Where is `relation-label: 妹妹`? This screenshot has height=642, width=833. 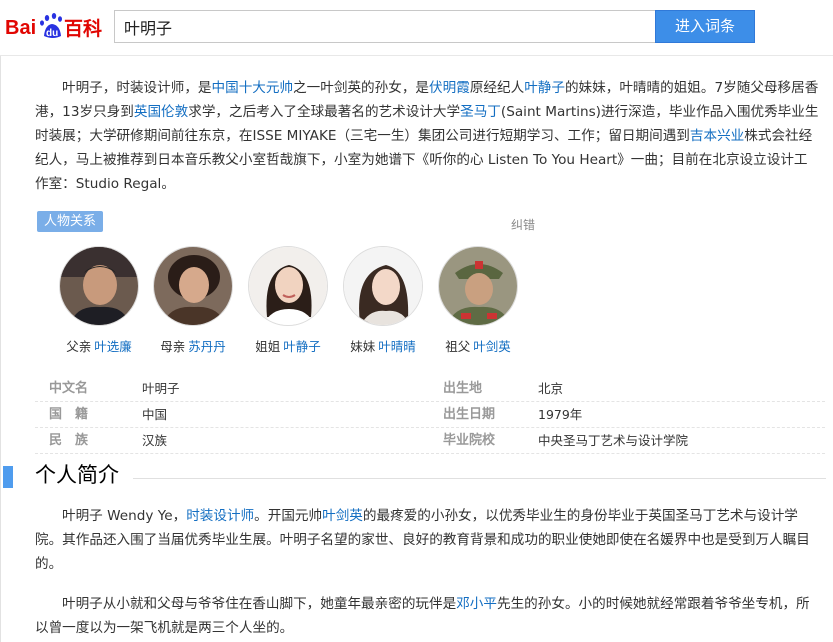
relation-label: 妹妹 is located at coordinates (363, 346).